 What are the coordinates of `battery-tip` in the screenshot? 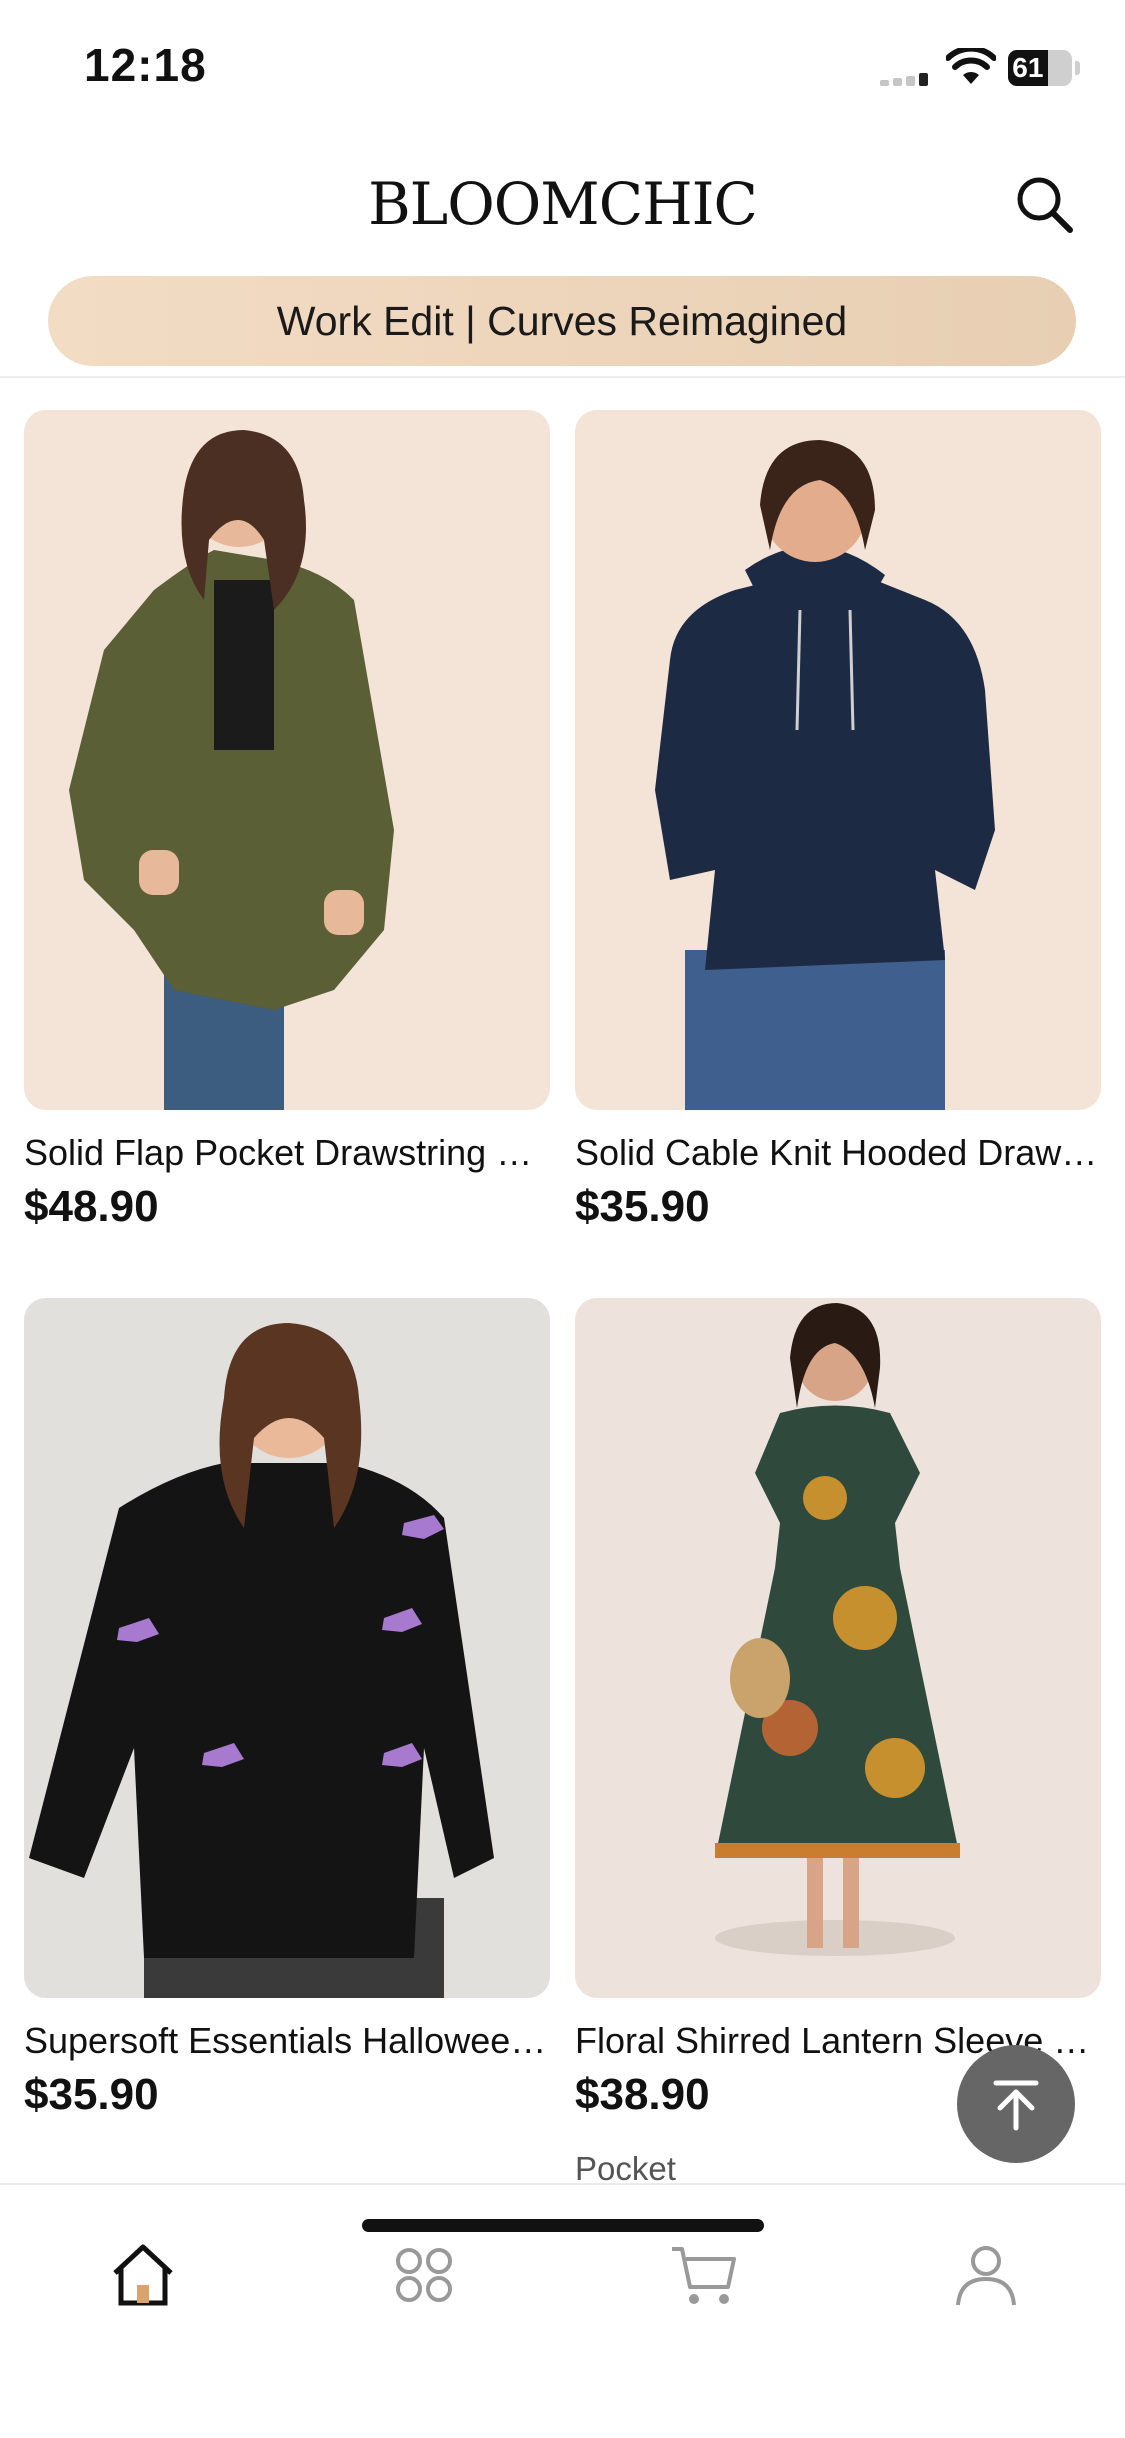 It's located at (1077, 68).